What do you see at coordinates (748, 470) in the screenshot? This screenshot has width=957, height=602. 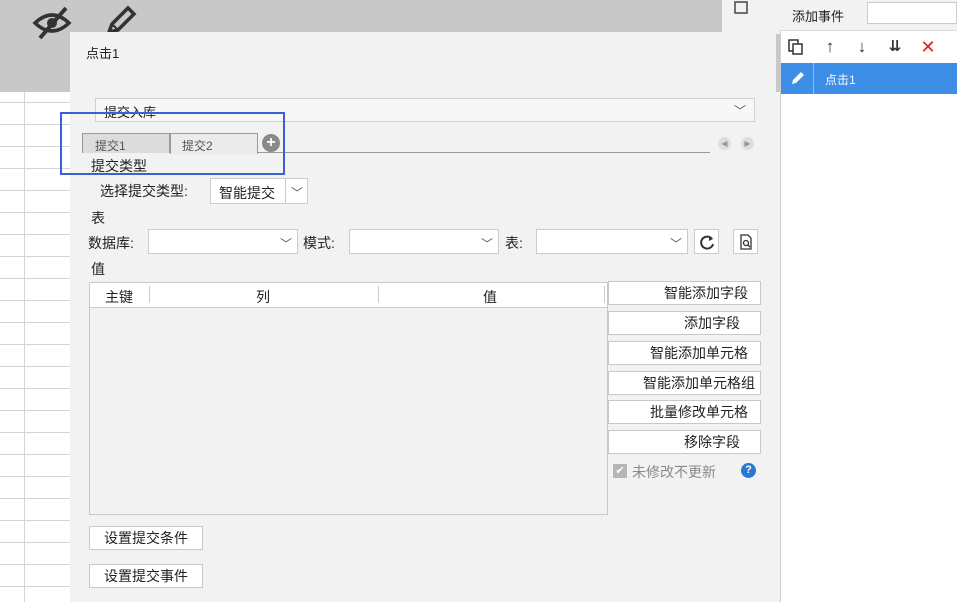 I see `help-icon: ?` at bounding box center [748, 470].